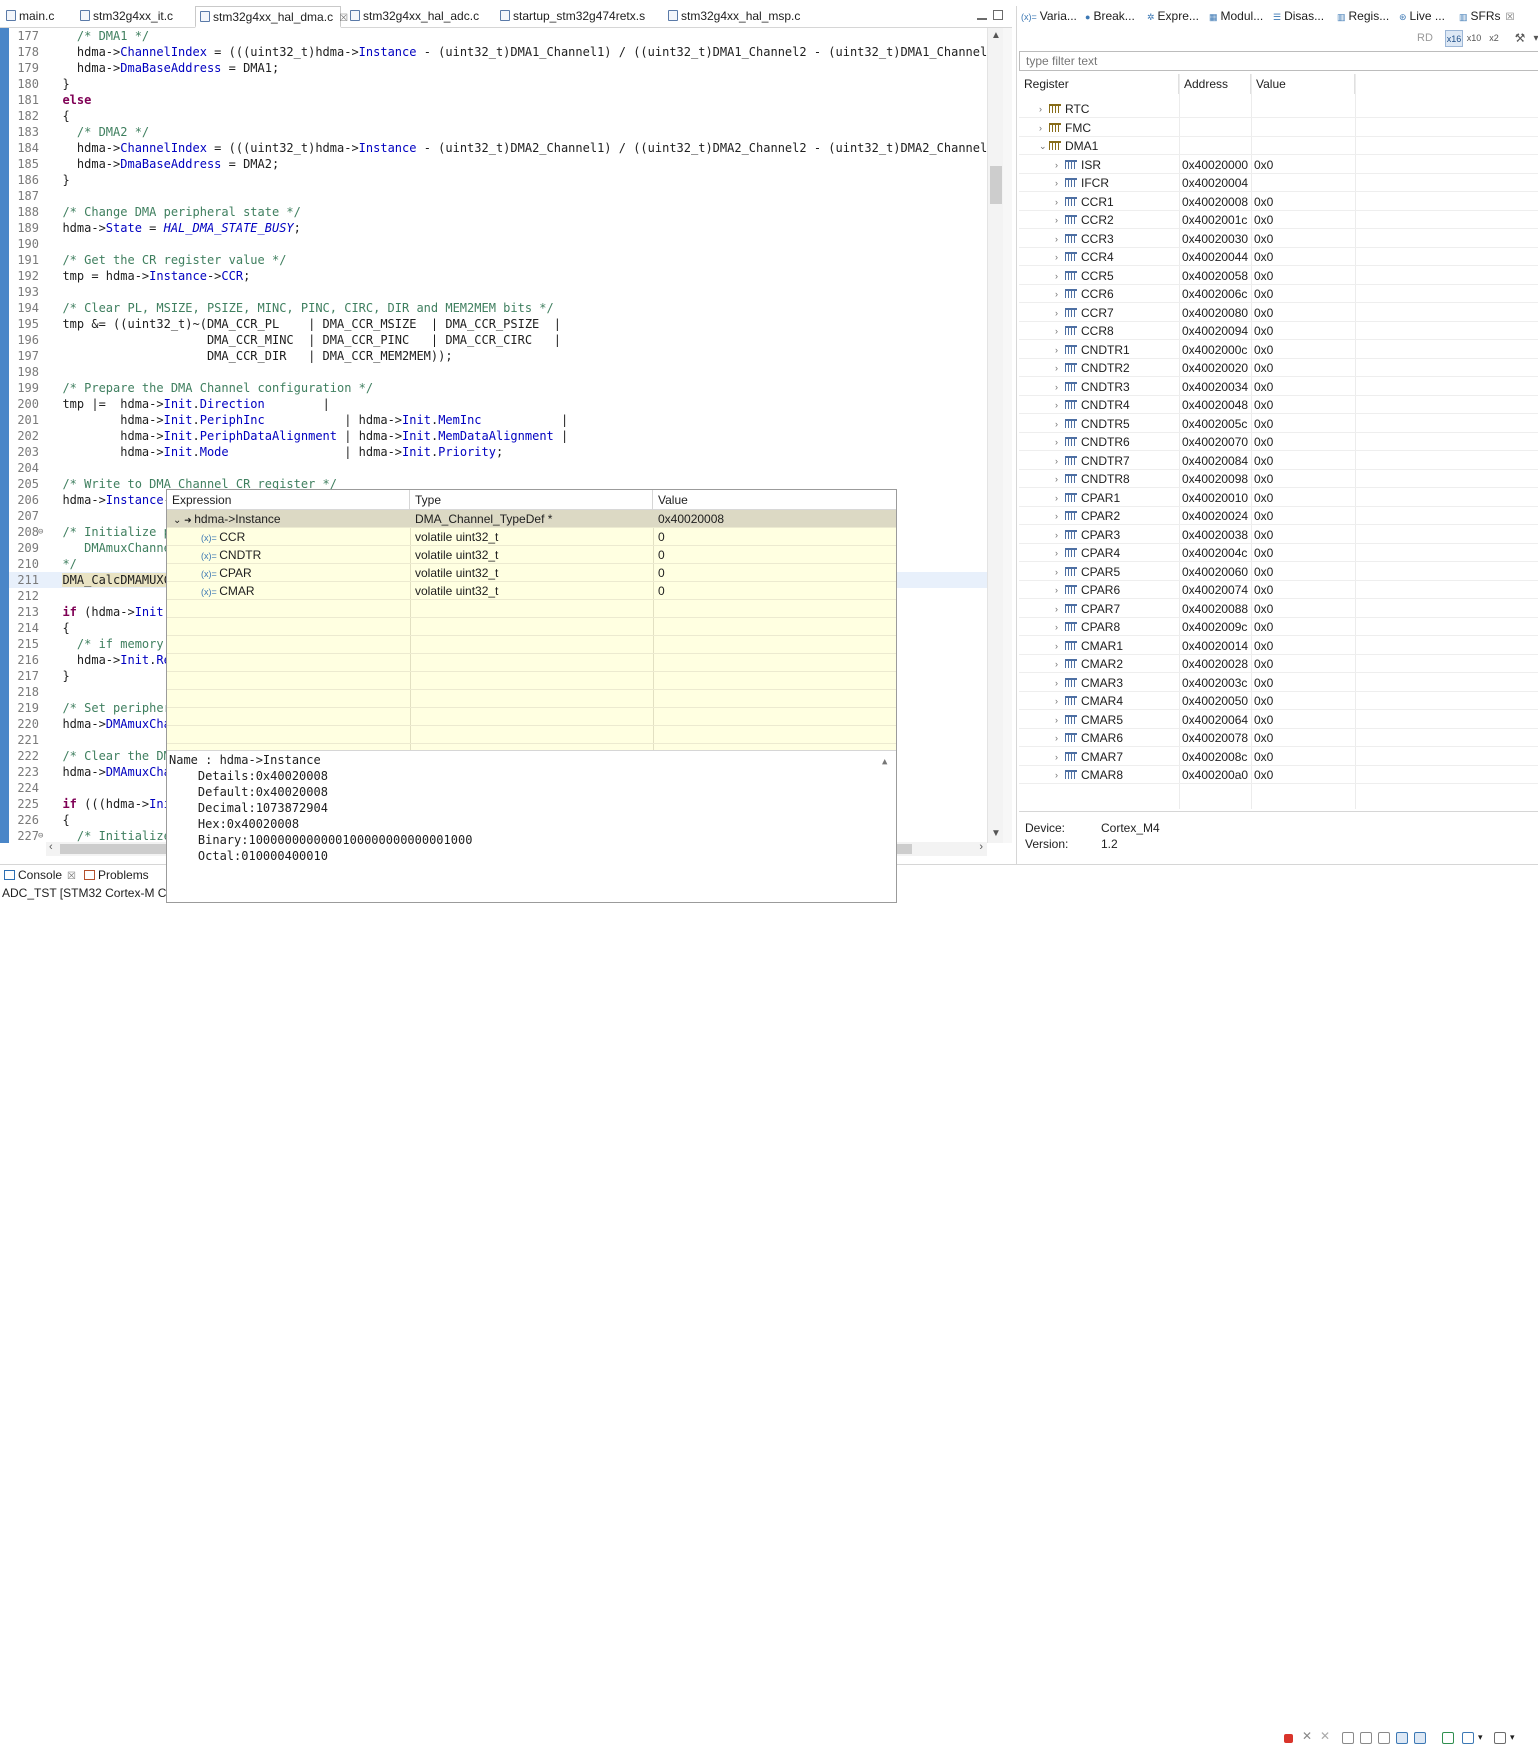  I want to click on column-header-expression: Expression, so click(288, 500).